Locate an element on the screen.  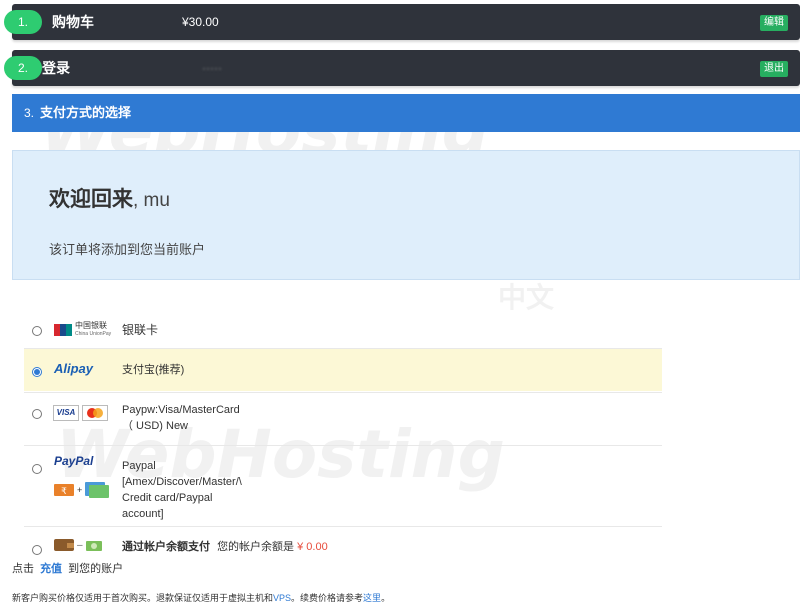
card-label: Paypw:Visa/MasterCard （ USD) New is located at coordinates (181, 418).